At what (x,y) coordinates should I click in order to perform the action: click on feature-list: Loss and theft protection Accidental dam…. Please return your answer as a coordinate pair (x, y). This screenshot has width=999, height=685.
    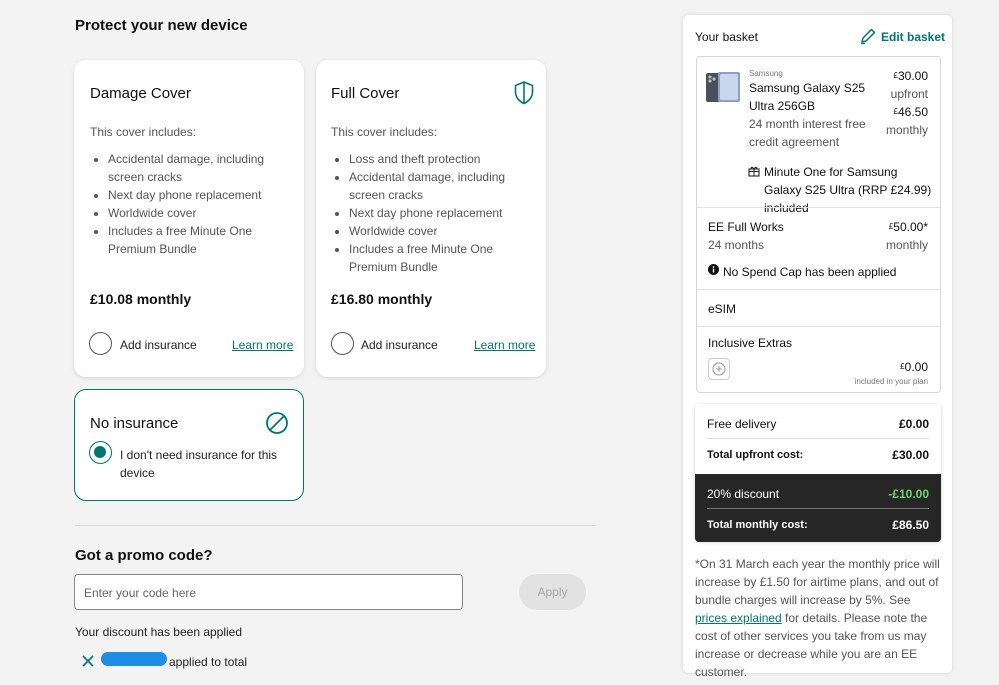
    Looking at the image, I should click on (433, 213).